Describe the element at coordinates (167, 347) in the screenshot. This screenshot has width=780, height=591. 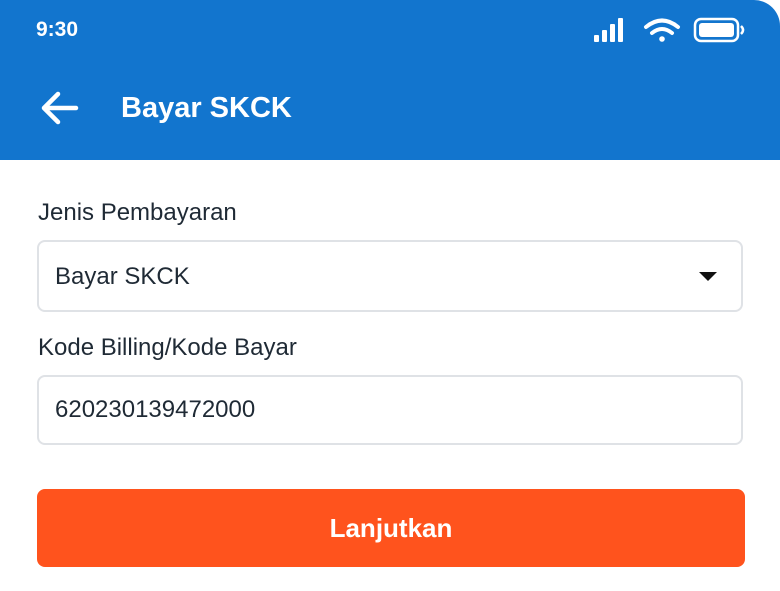
I see `billing-code-label: Kode Billing/Kode Bayar` at that location.